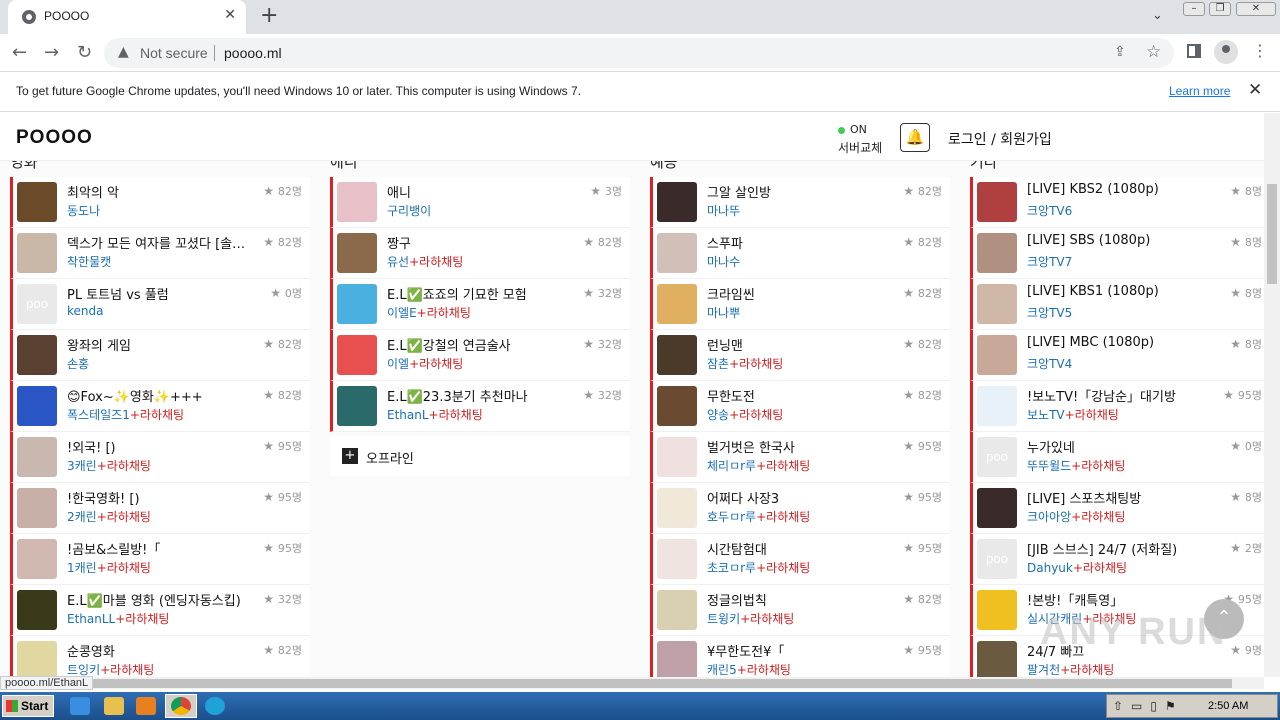  Describe the element at coordinates (82, 517) in the screenshot. I see `channel-owner-name: 2캐린` at that location.